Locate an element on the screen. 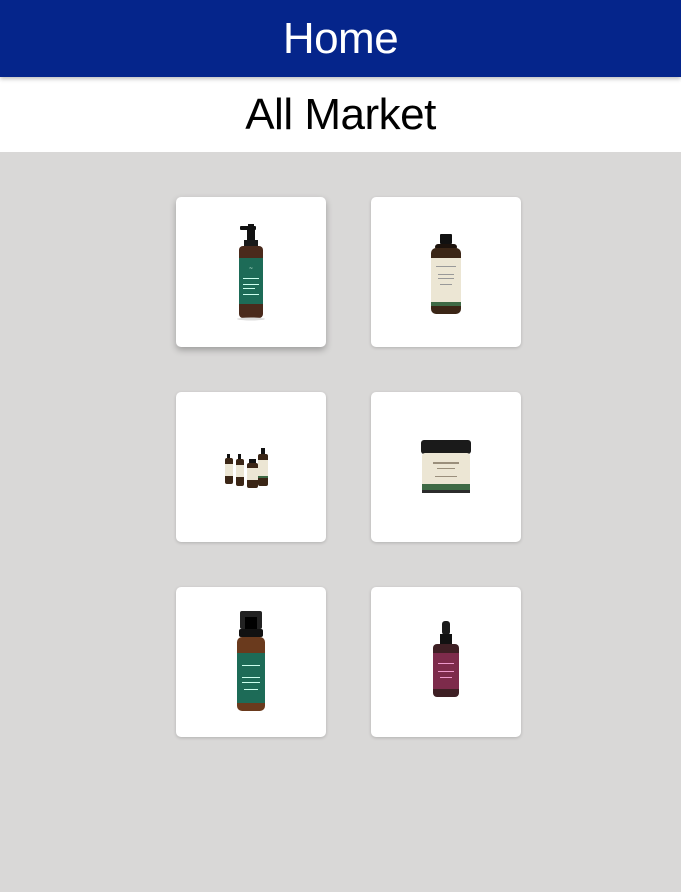 Image resolution: width=681 pixels, height=892 pixels. jar-icon is located at coordinates (446, 466).